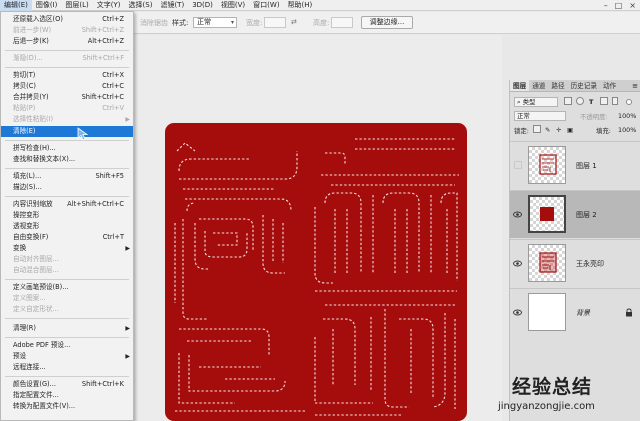 The image size is (640, 421). What do you see at coordinates (575, 263) in the screenshot?
I see `layer-row-stamp: 王永亮印` at bounding box center [575, 263].